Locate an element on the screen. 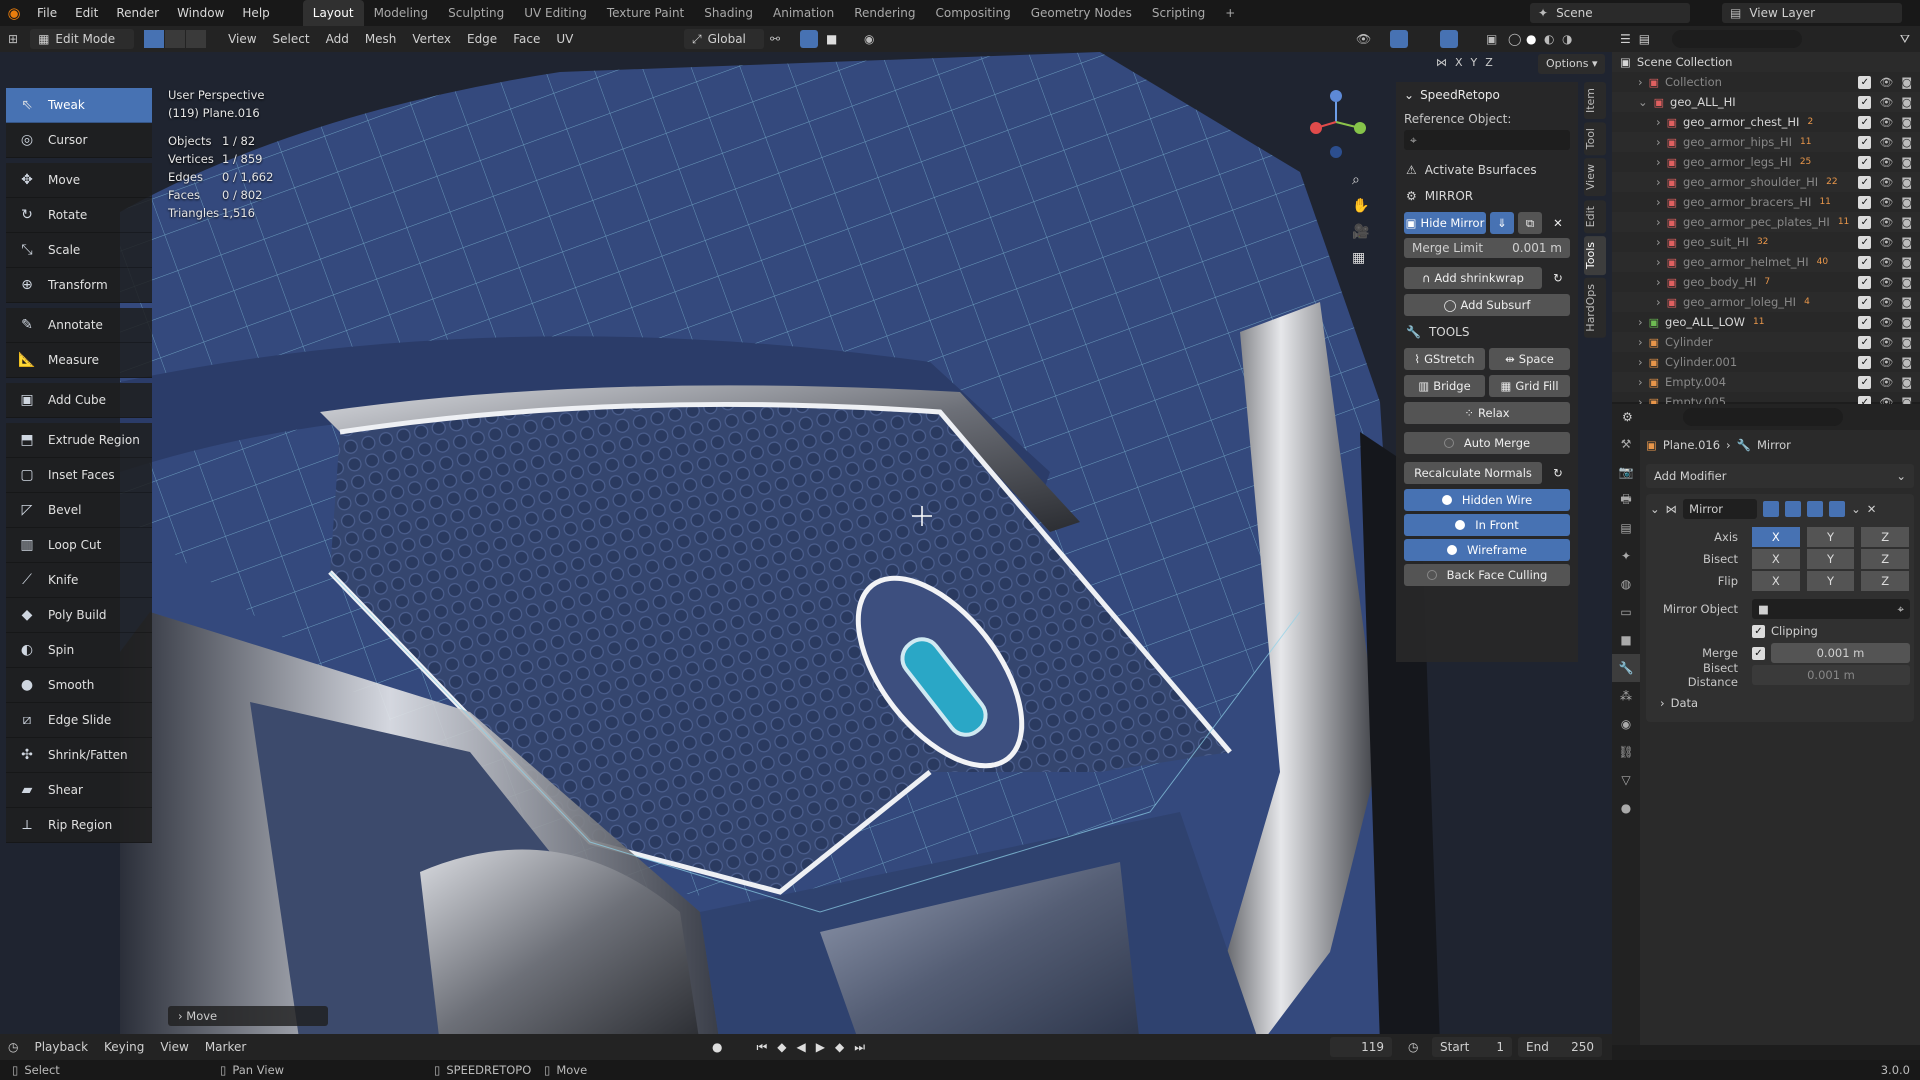 Image resolution: width=1920 pixels, height=1080 pixels. menu-face: Face is located at coordinates (526, 39).